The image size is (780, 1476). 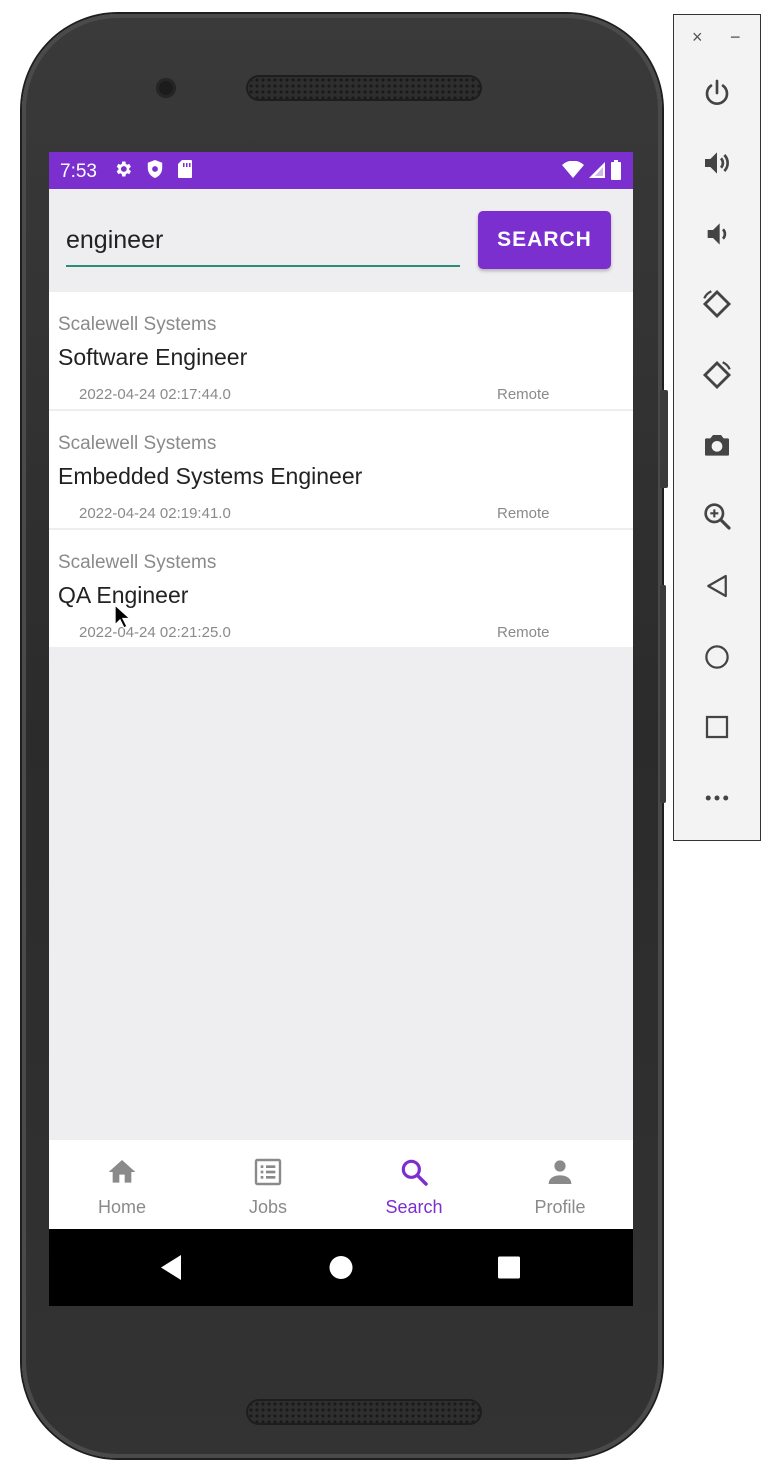 I want to click on emulator-toolbar: × −, so click(x=717, y=427).